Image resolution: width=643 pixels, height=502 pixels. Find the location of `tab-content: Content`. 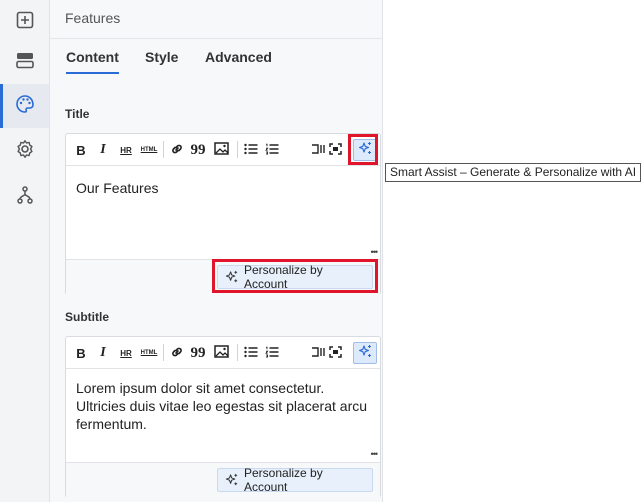

tab-content: Content is located at coordinates (92, 61).